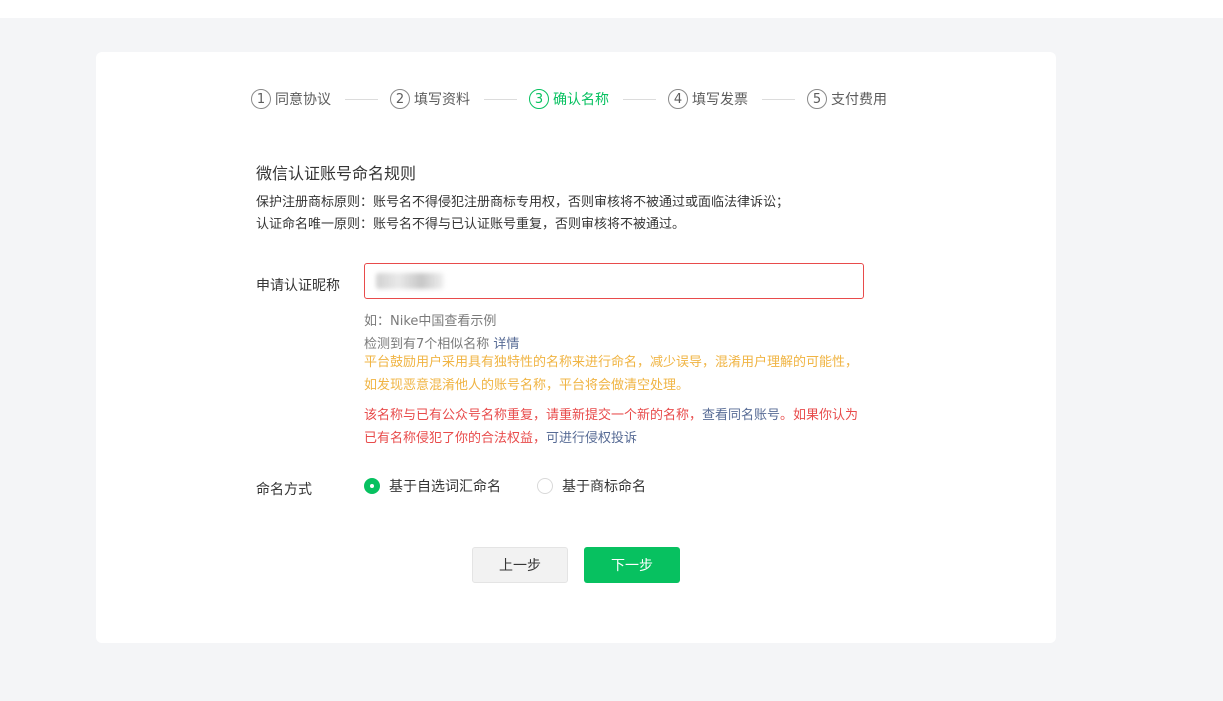 The height and width of the screenshot is (701, 1223). I want to click on radio-custom-words-label: 基于自选词汇命名, so click(445, 487).